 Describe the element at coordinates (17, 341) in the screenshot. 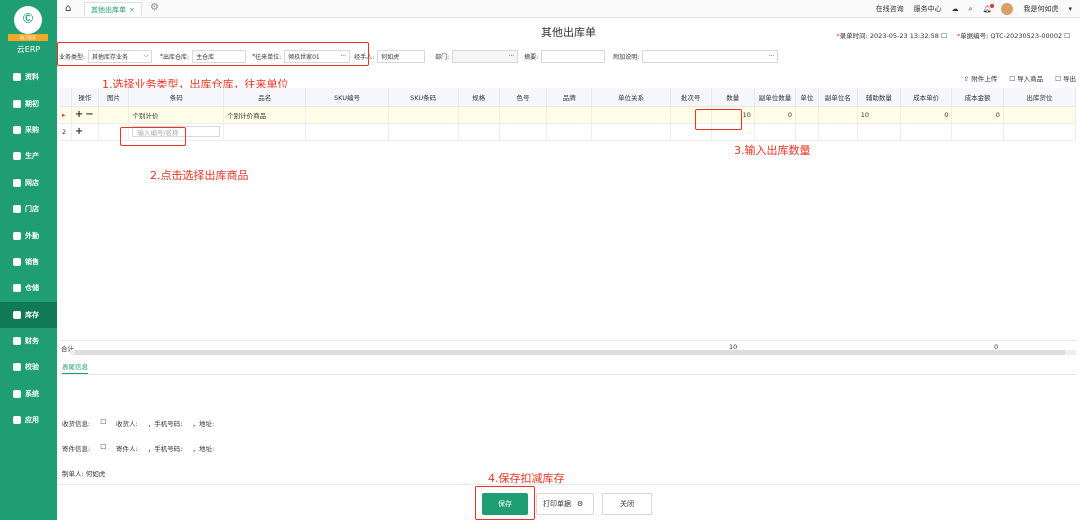

I see `finance-icon` at that location.